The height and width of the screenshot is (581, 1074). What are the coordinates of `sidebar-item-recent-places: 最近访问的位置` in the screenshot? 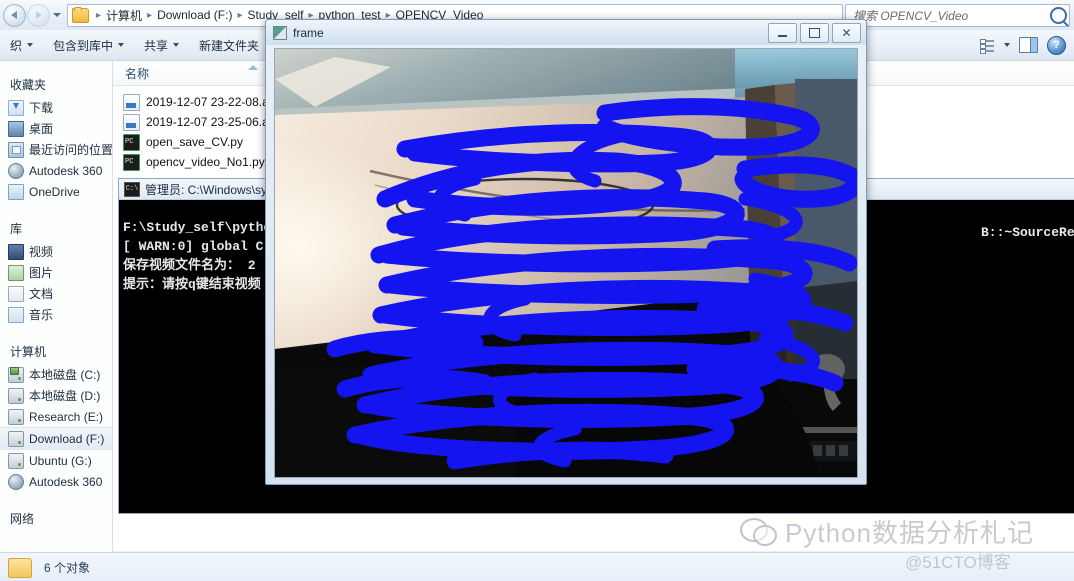 It's located at (56, 149).